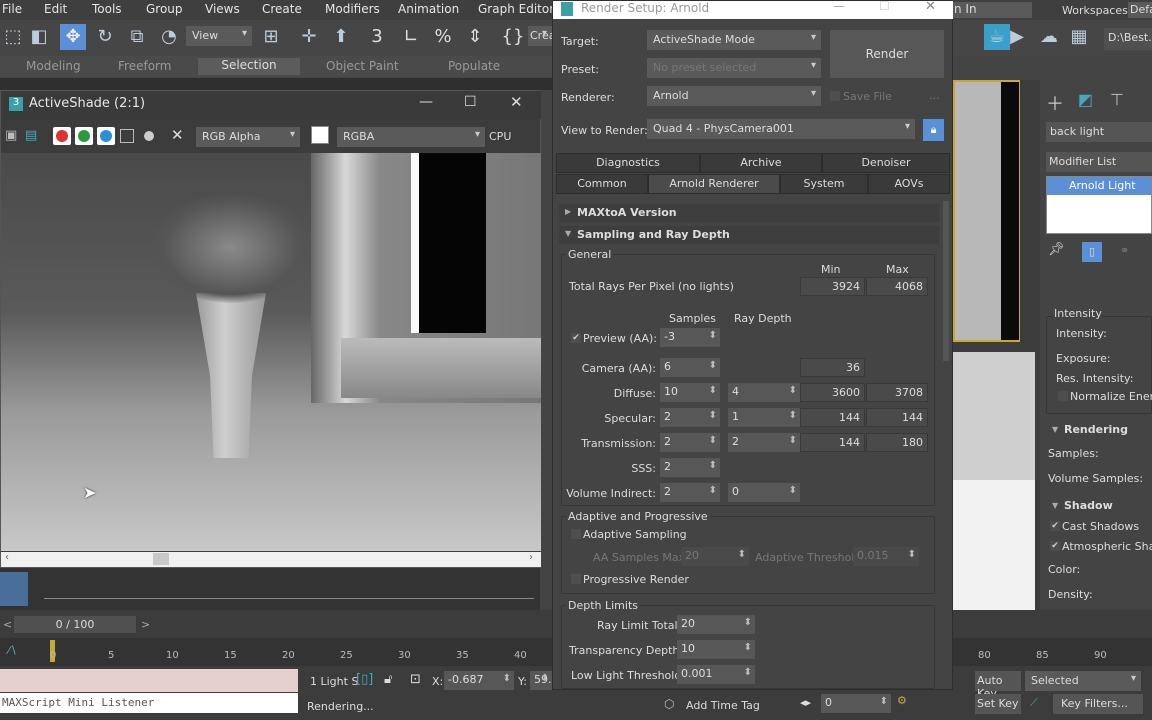 The height and width of the screenshot is (720, 1152). Describe the element at coordinates (749, 213) in the screenshot. I see `rollout-maxtoa-version: ▶ MAXtoA Version` at that location.